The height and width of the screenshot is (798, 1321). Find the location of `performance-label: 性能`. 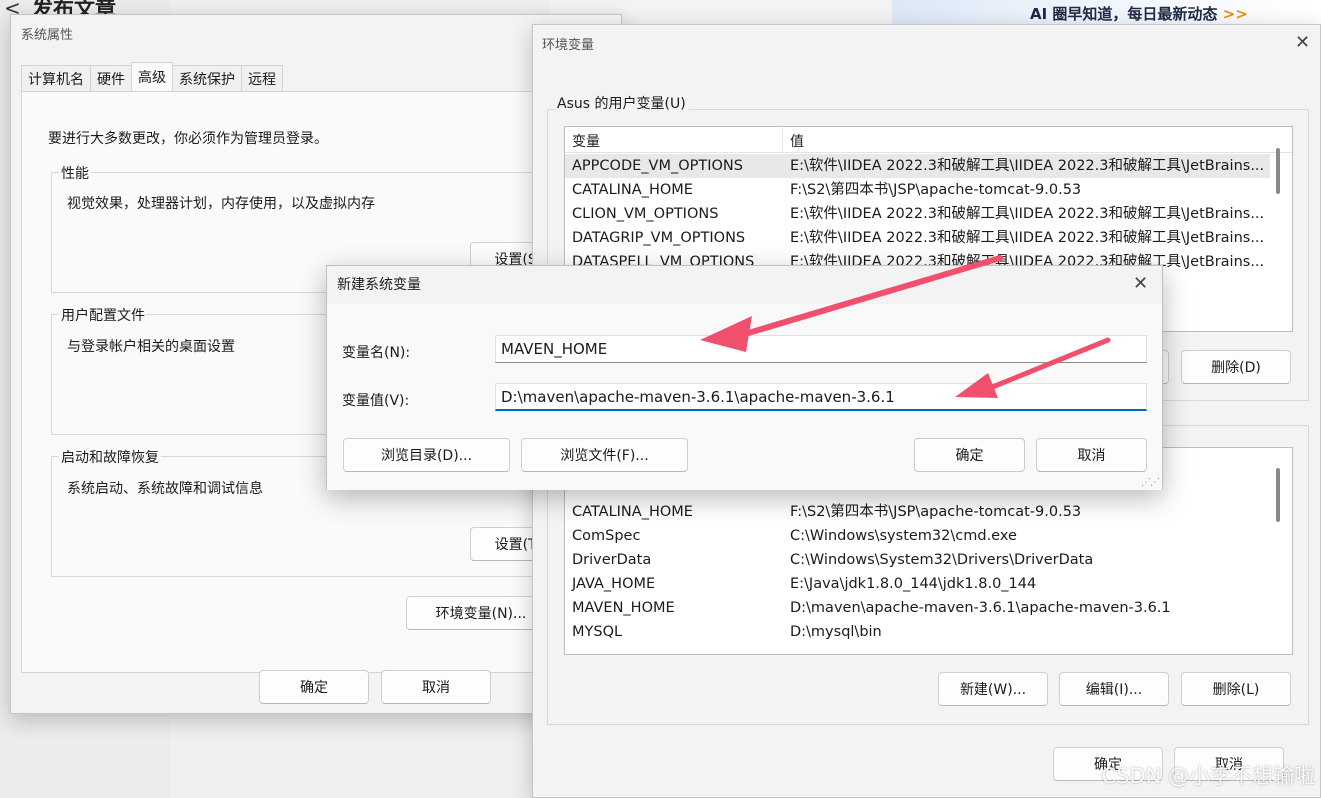

performance-label: 性能 is located at coordinates (75, 173).